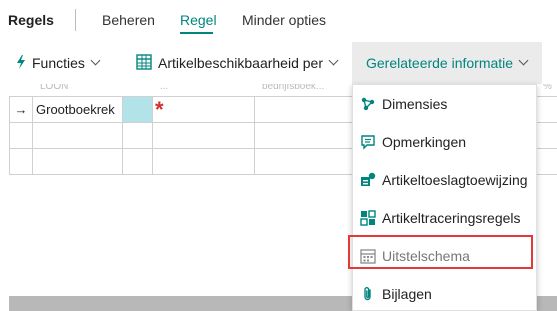  Describe the element at coordinates (21, 109) in the screenshot. I see `row-marker: →` at that location.